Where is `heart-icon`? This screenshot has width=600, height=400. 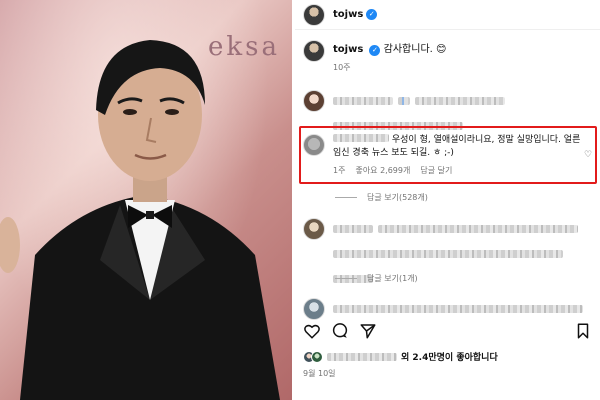
heart-icon is located at coordinates (312, 331).